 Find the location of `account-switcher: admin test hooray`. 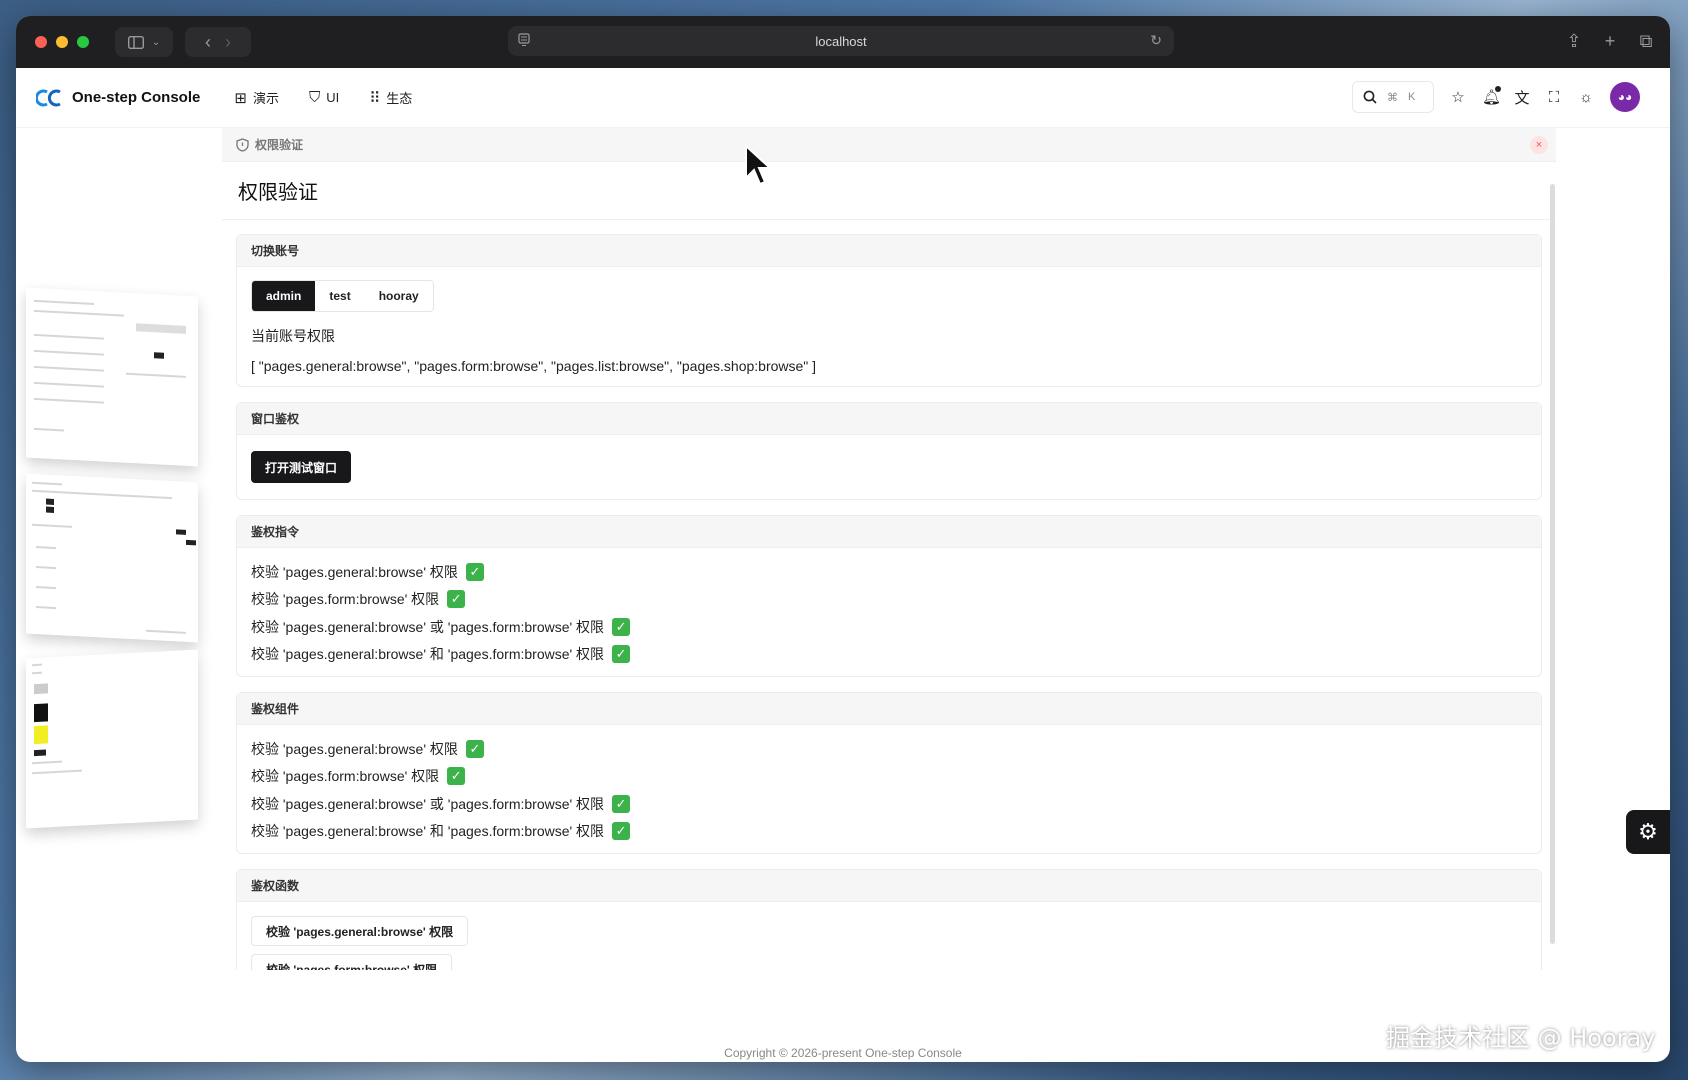

account-switcher: admin test hooray is located at coordinates (342, 296).